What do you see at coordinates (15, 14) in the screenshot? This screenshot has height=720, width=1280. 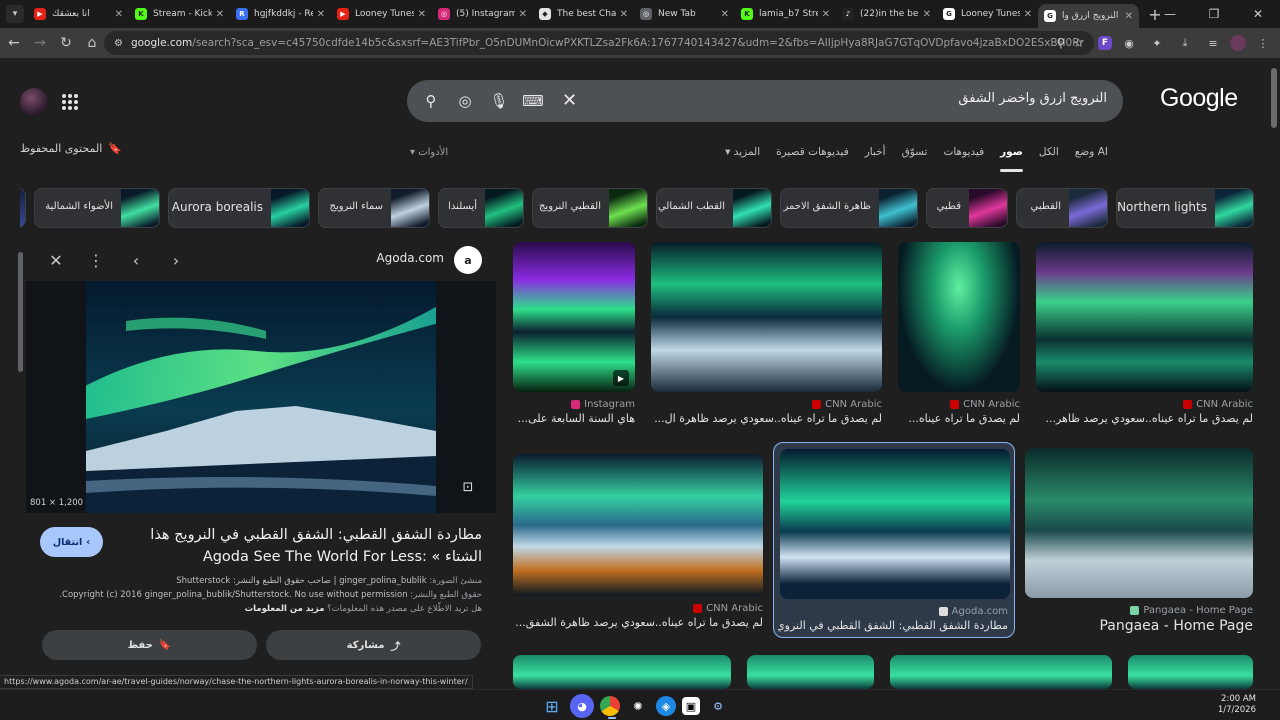 I see `tab-search-button: ▾` at bounding box center [15, 14].